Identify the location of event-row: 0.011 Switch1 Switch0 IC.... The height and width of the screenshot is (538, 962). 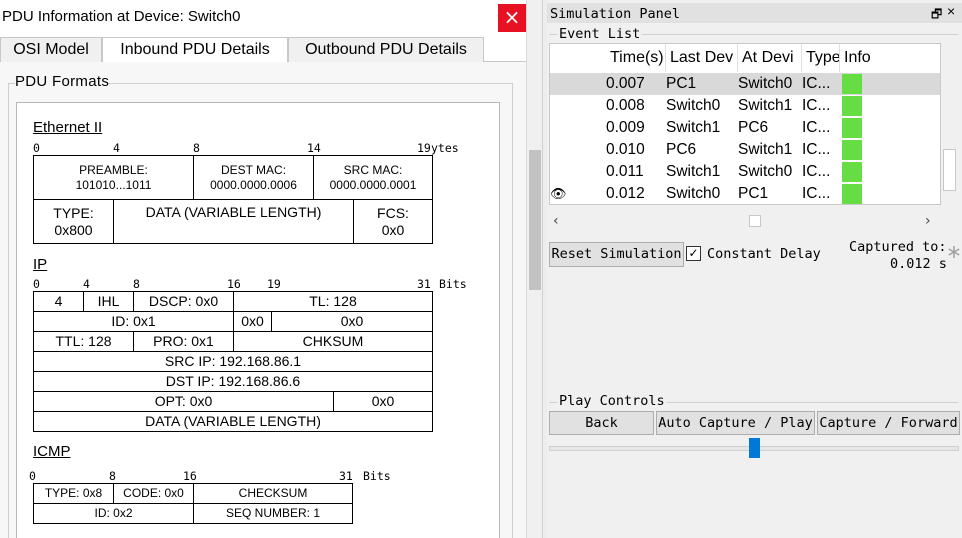
(745, 172).